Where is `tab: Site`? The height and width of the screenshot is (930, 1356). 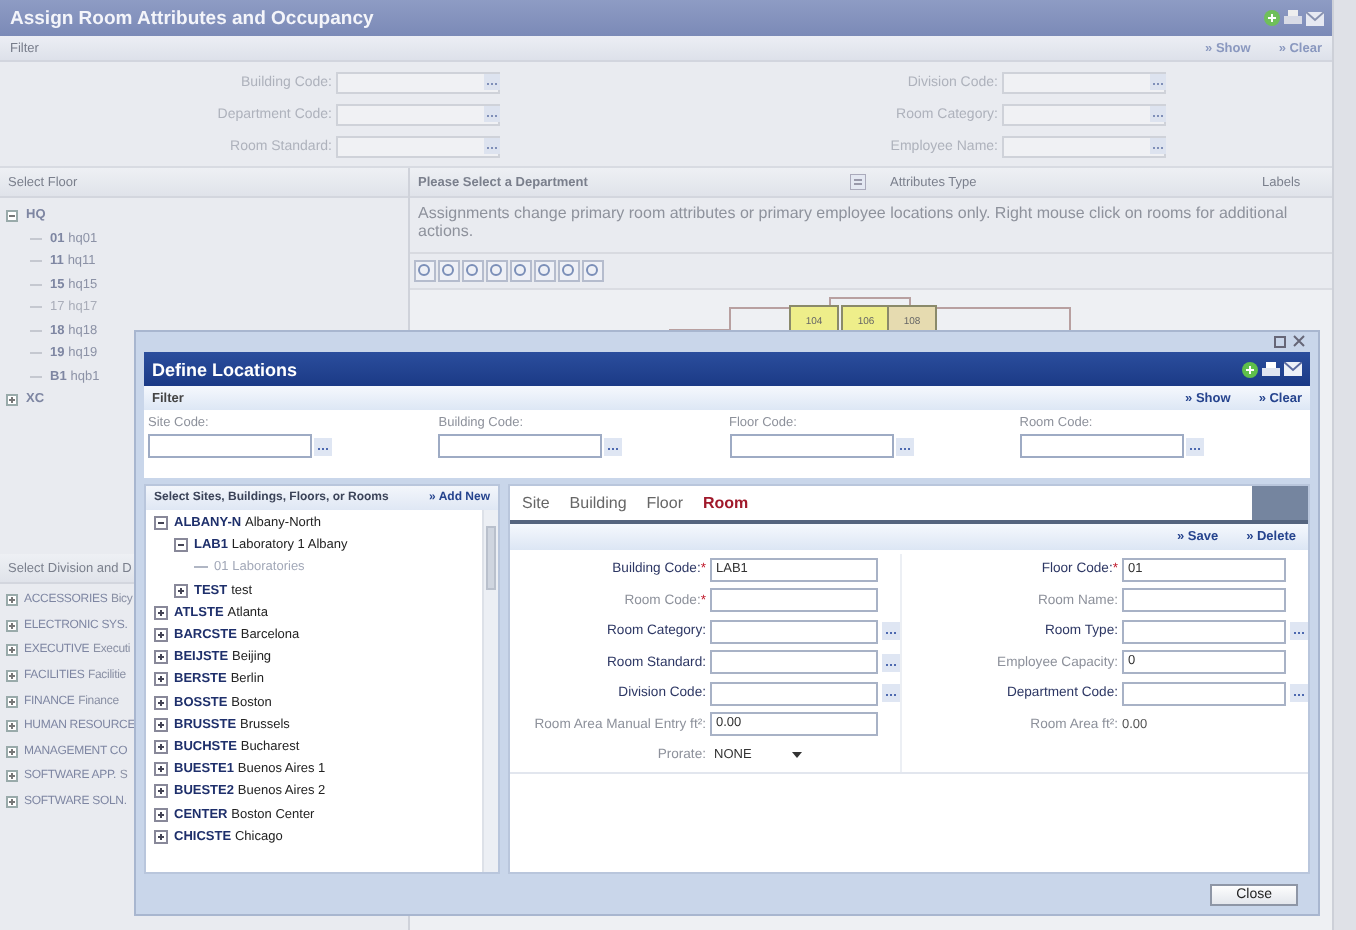 tab: Site is located at coordinates (536, 503).